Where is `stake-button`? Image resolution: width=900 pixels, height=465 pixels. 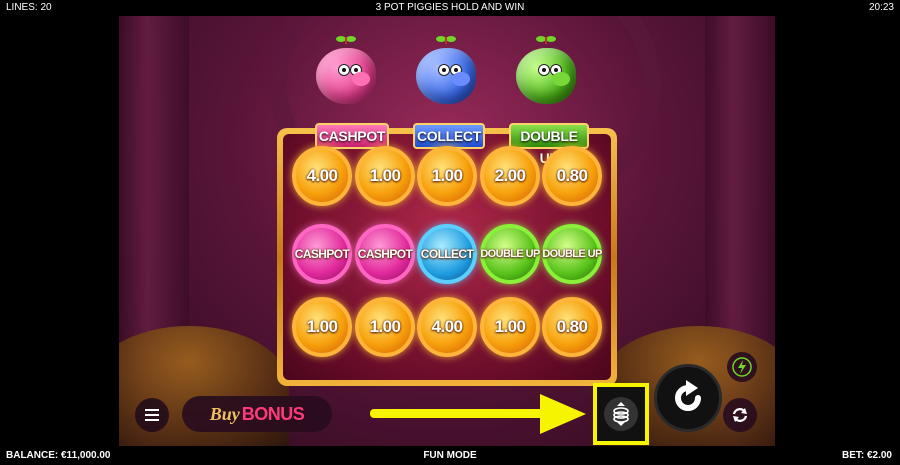 stake-button is located at coordinates (621, 414).